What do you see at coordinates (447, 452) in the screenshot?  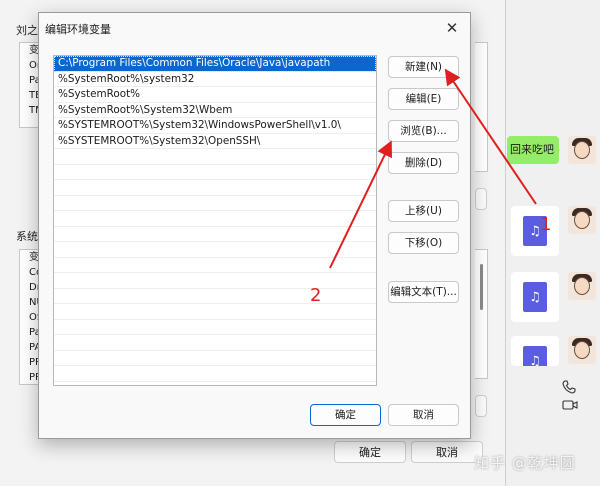 I see `cancel-button: 取消` at bounding box center [447, 452].